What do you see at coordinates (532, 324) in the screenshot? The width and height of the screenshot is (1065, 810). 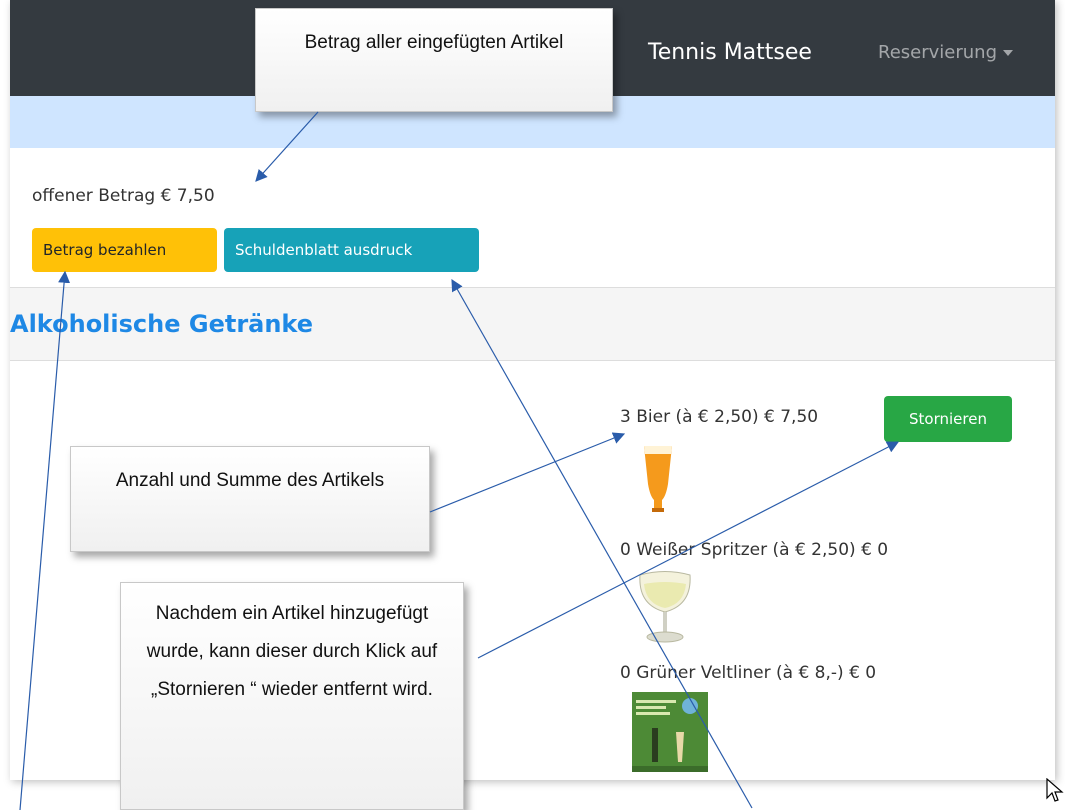 I see `category-header: Alkoholische Getränke` at bounding box center [532, 324].